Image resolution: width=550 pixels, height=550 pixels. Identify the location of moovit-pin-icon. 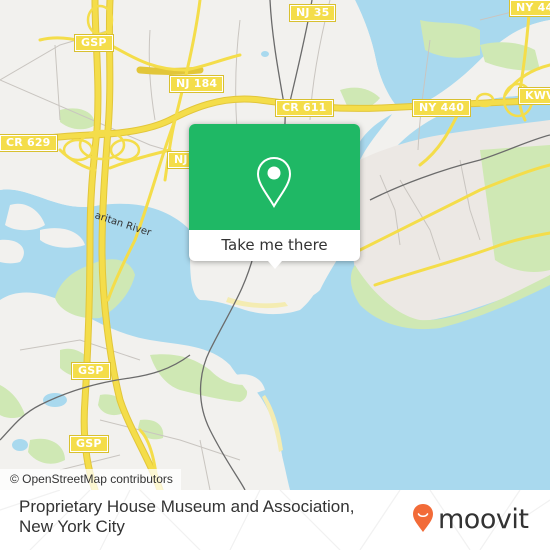
(423, 520).